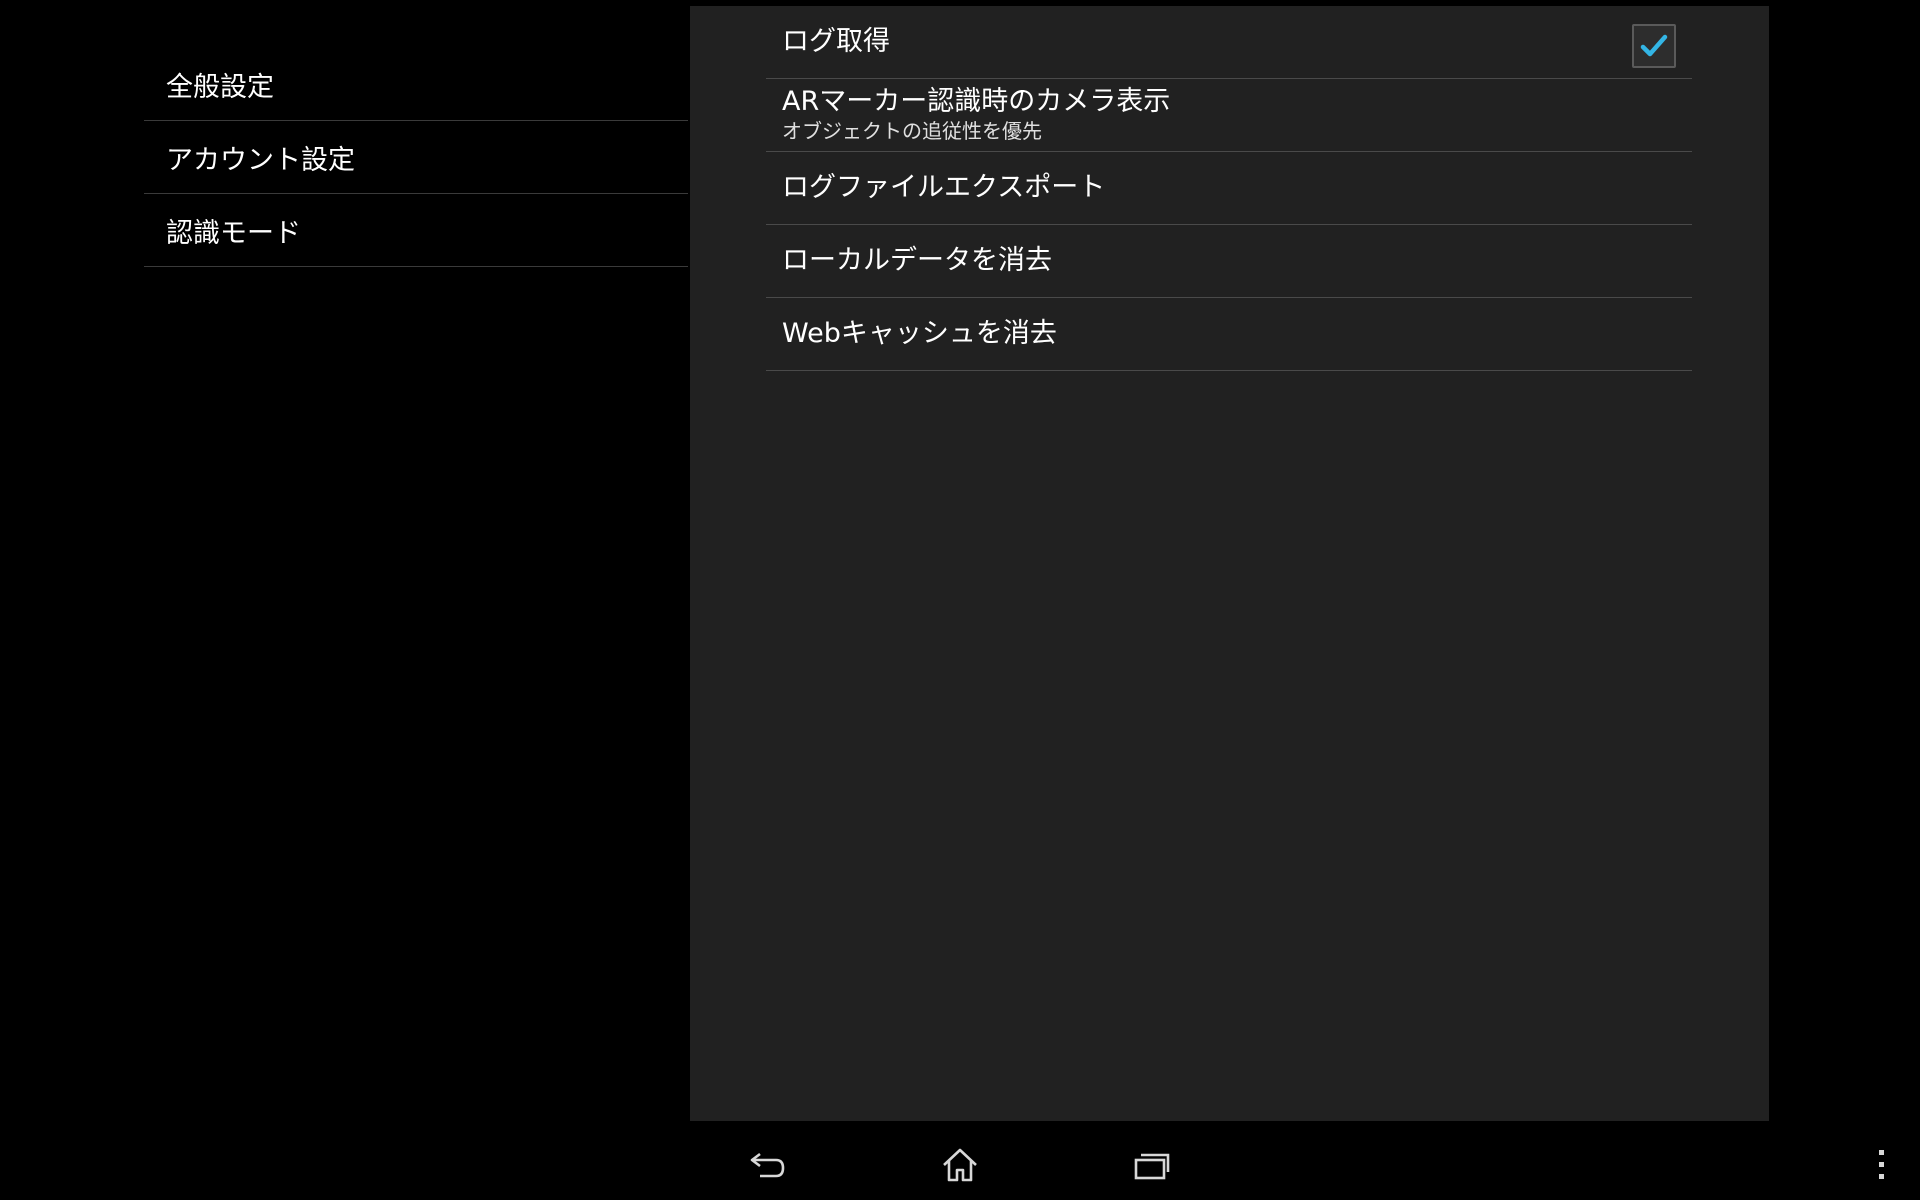  What do you see at coordinates (1229, 334) in the screenshot?
I see `pref-clear-web-cache: Webキャッシュを消去` at bounding box center [1229, 334].